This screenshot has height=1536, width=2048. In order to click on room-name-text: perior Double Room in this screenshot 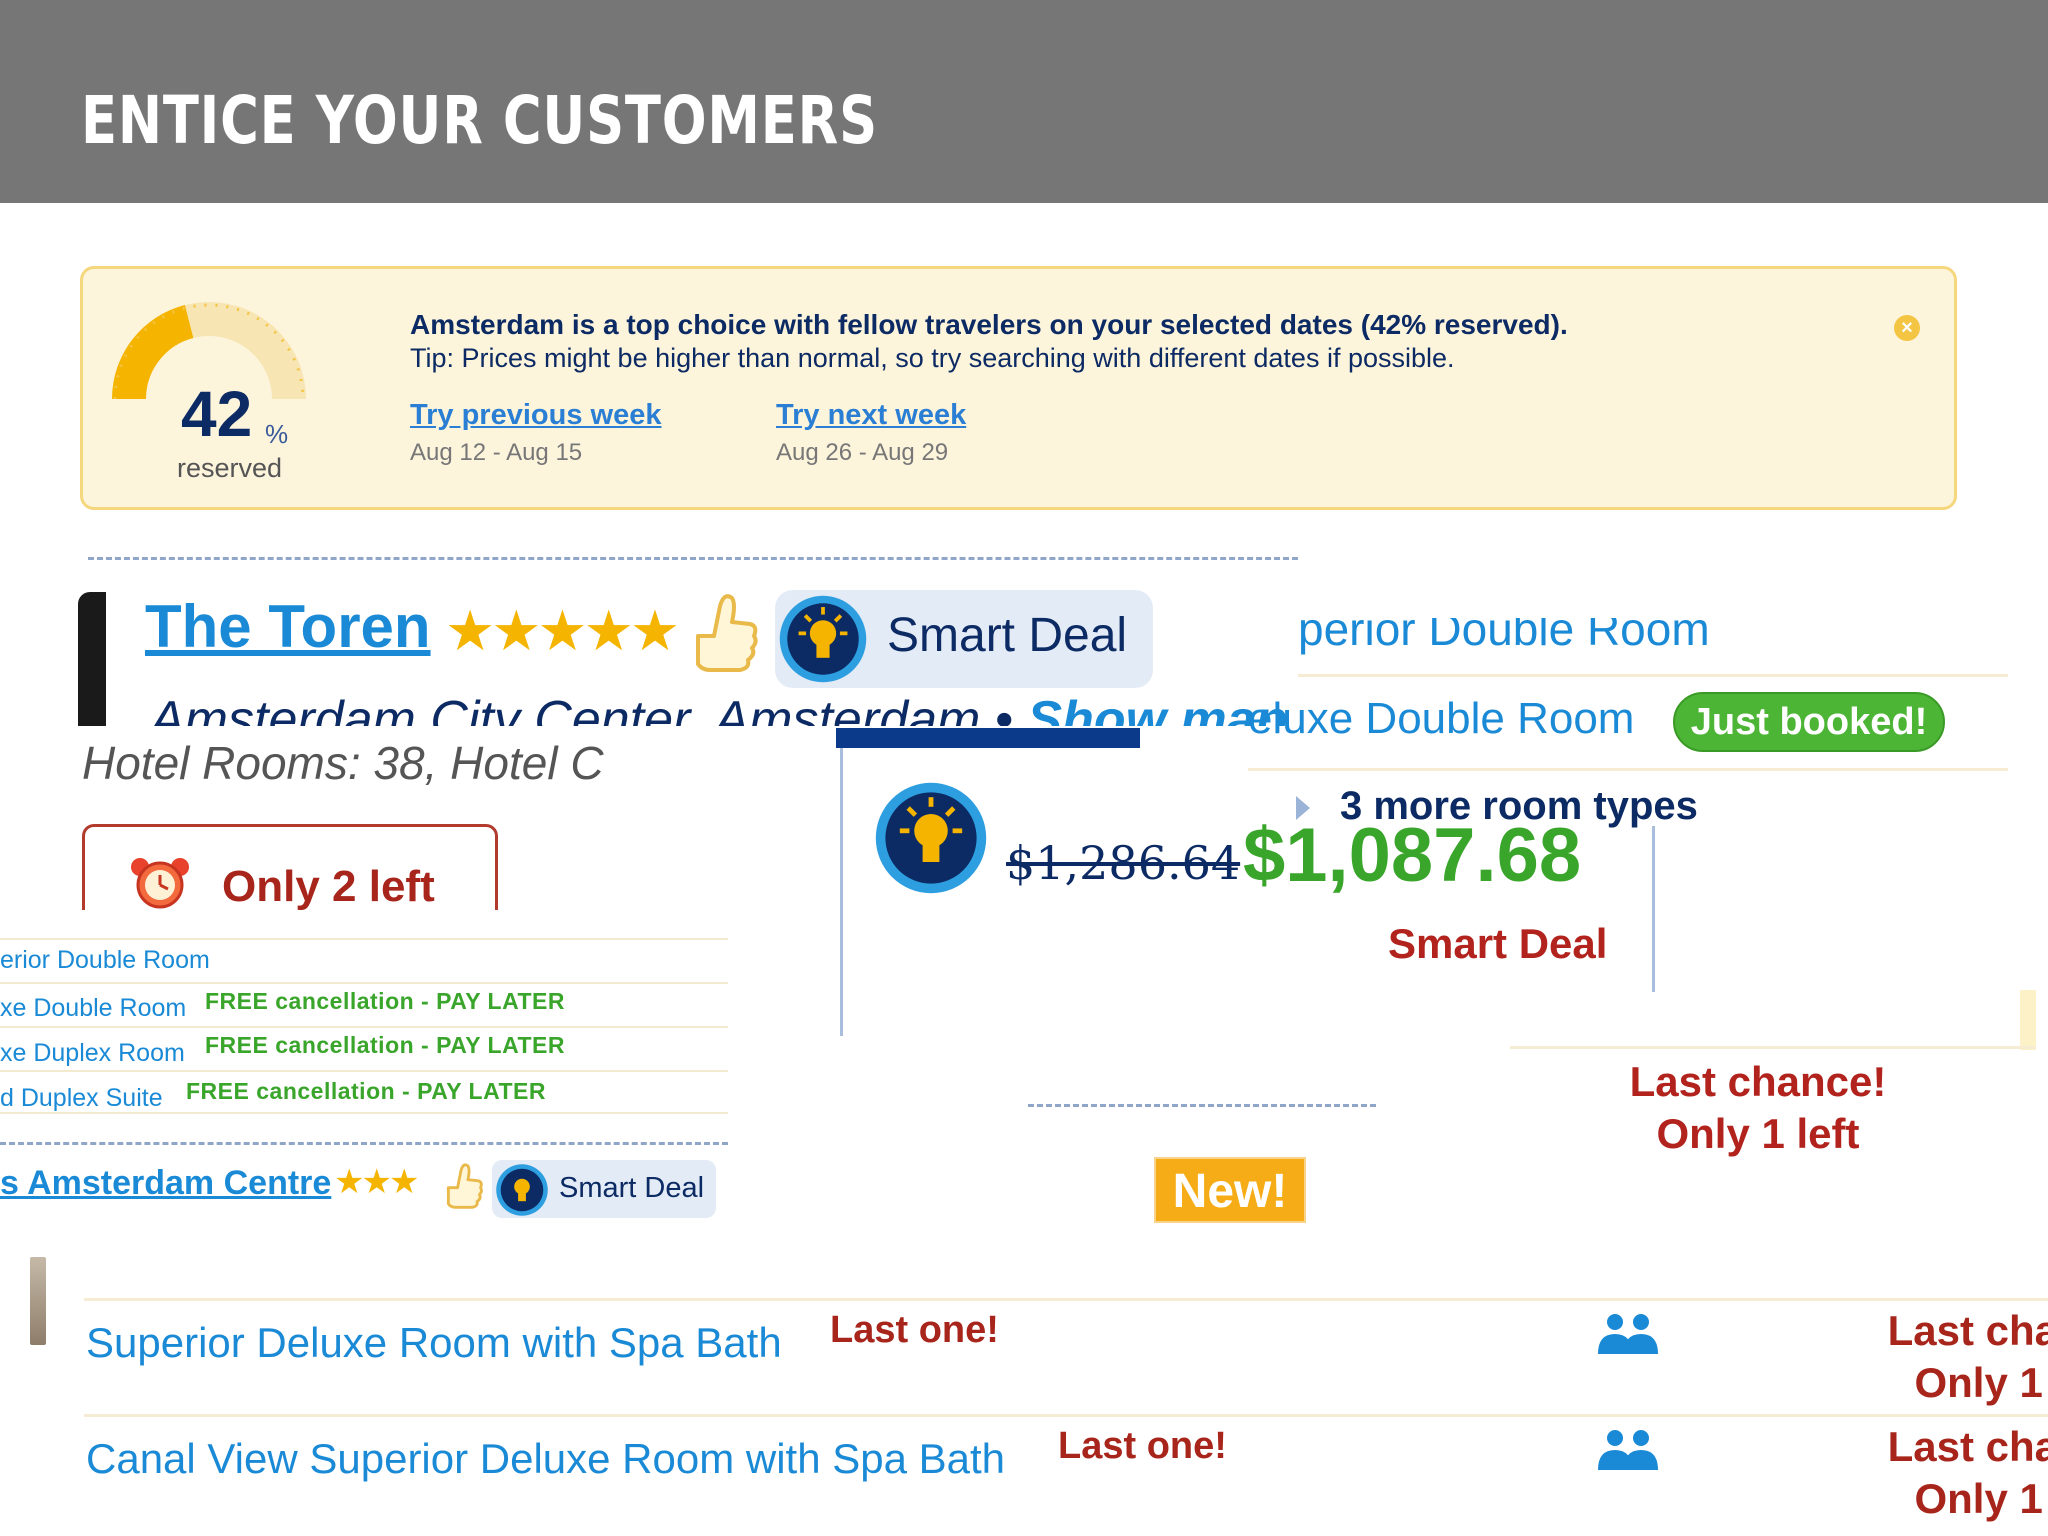, I will do `click(1504, 636)`.